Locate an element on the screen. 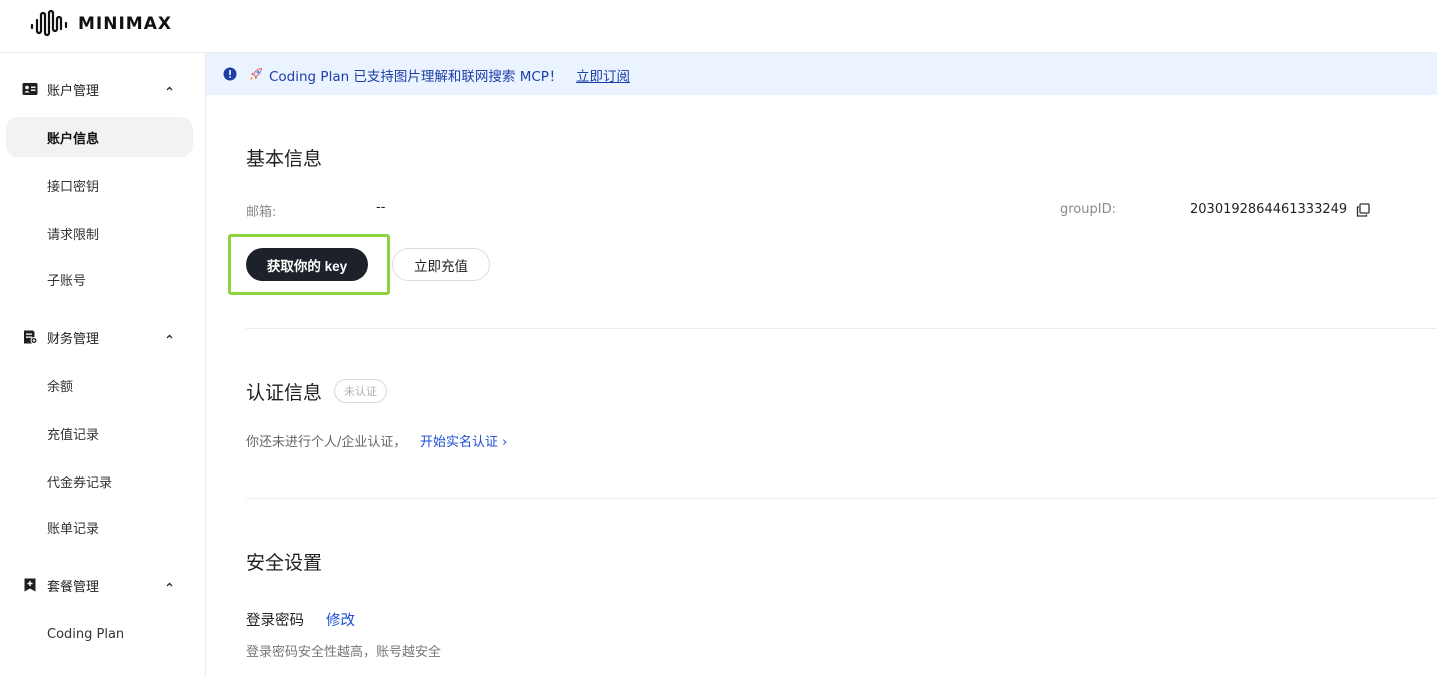 Image resolution: width=1437 pixels, height=677 pixels. sidebar-group-plans: 套餐管理 is located at coordinates (102, 585).